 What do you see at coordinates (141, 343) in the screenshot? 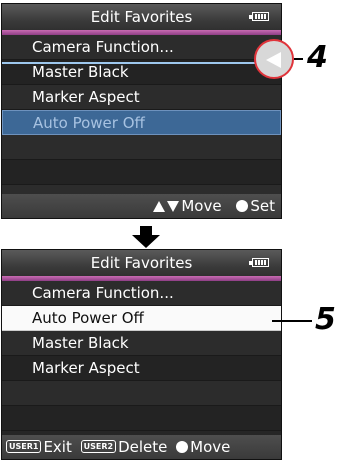
I see `menu-item-master-black: Master Black` at bounding box center [141, 343].